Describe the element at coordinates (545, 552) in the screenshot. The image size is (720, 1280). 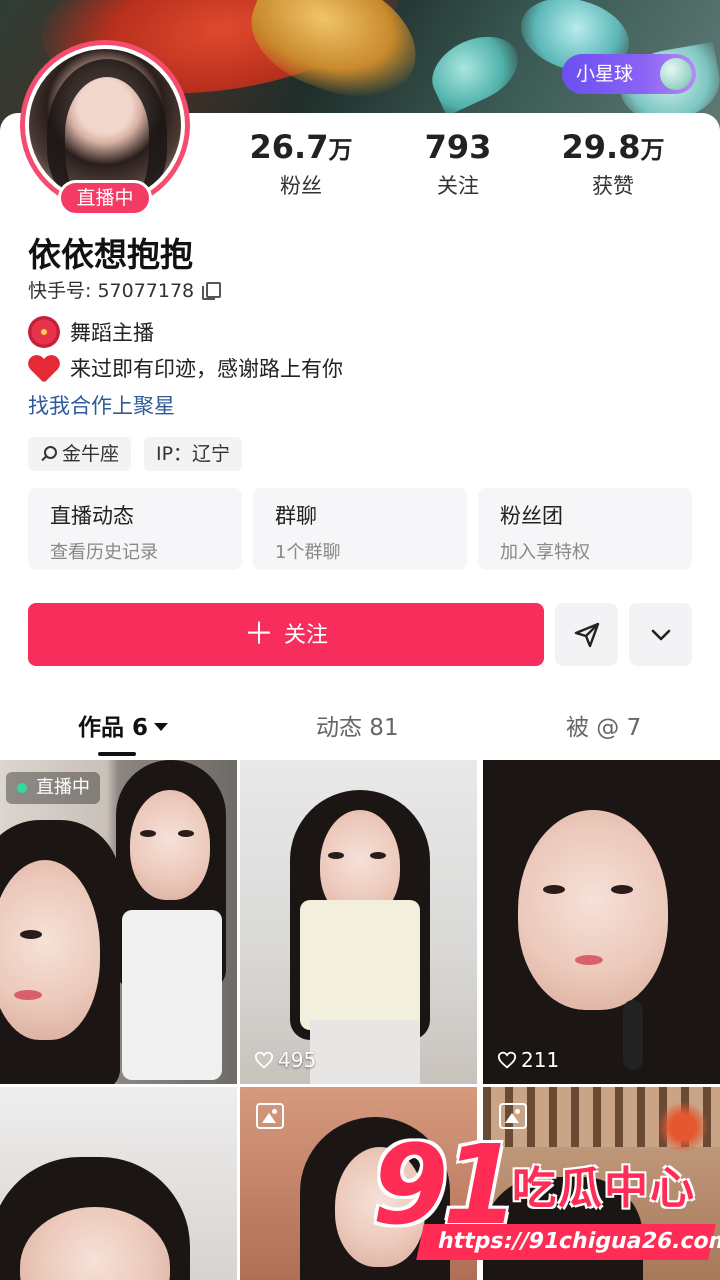
I see `card-subtitle: 加入享特权` at that location.